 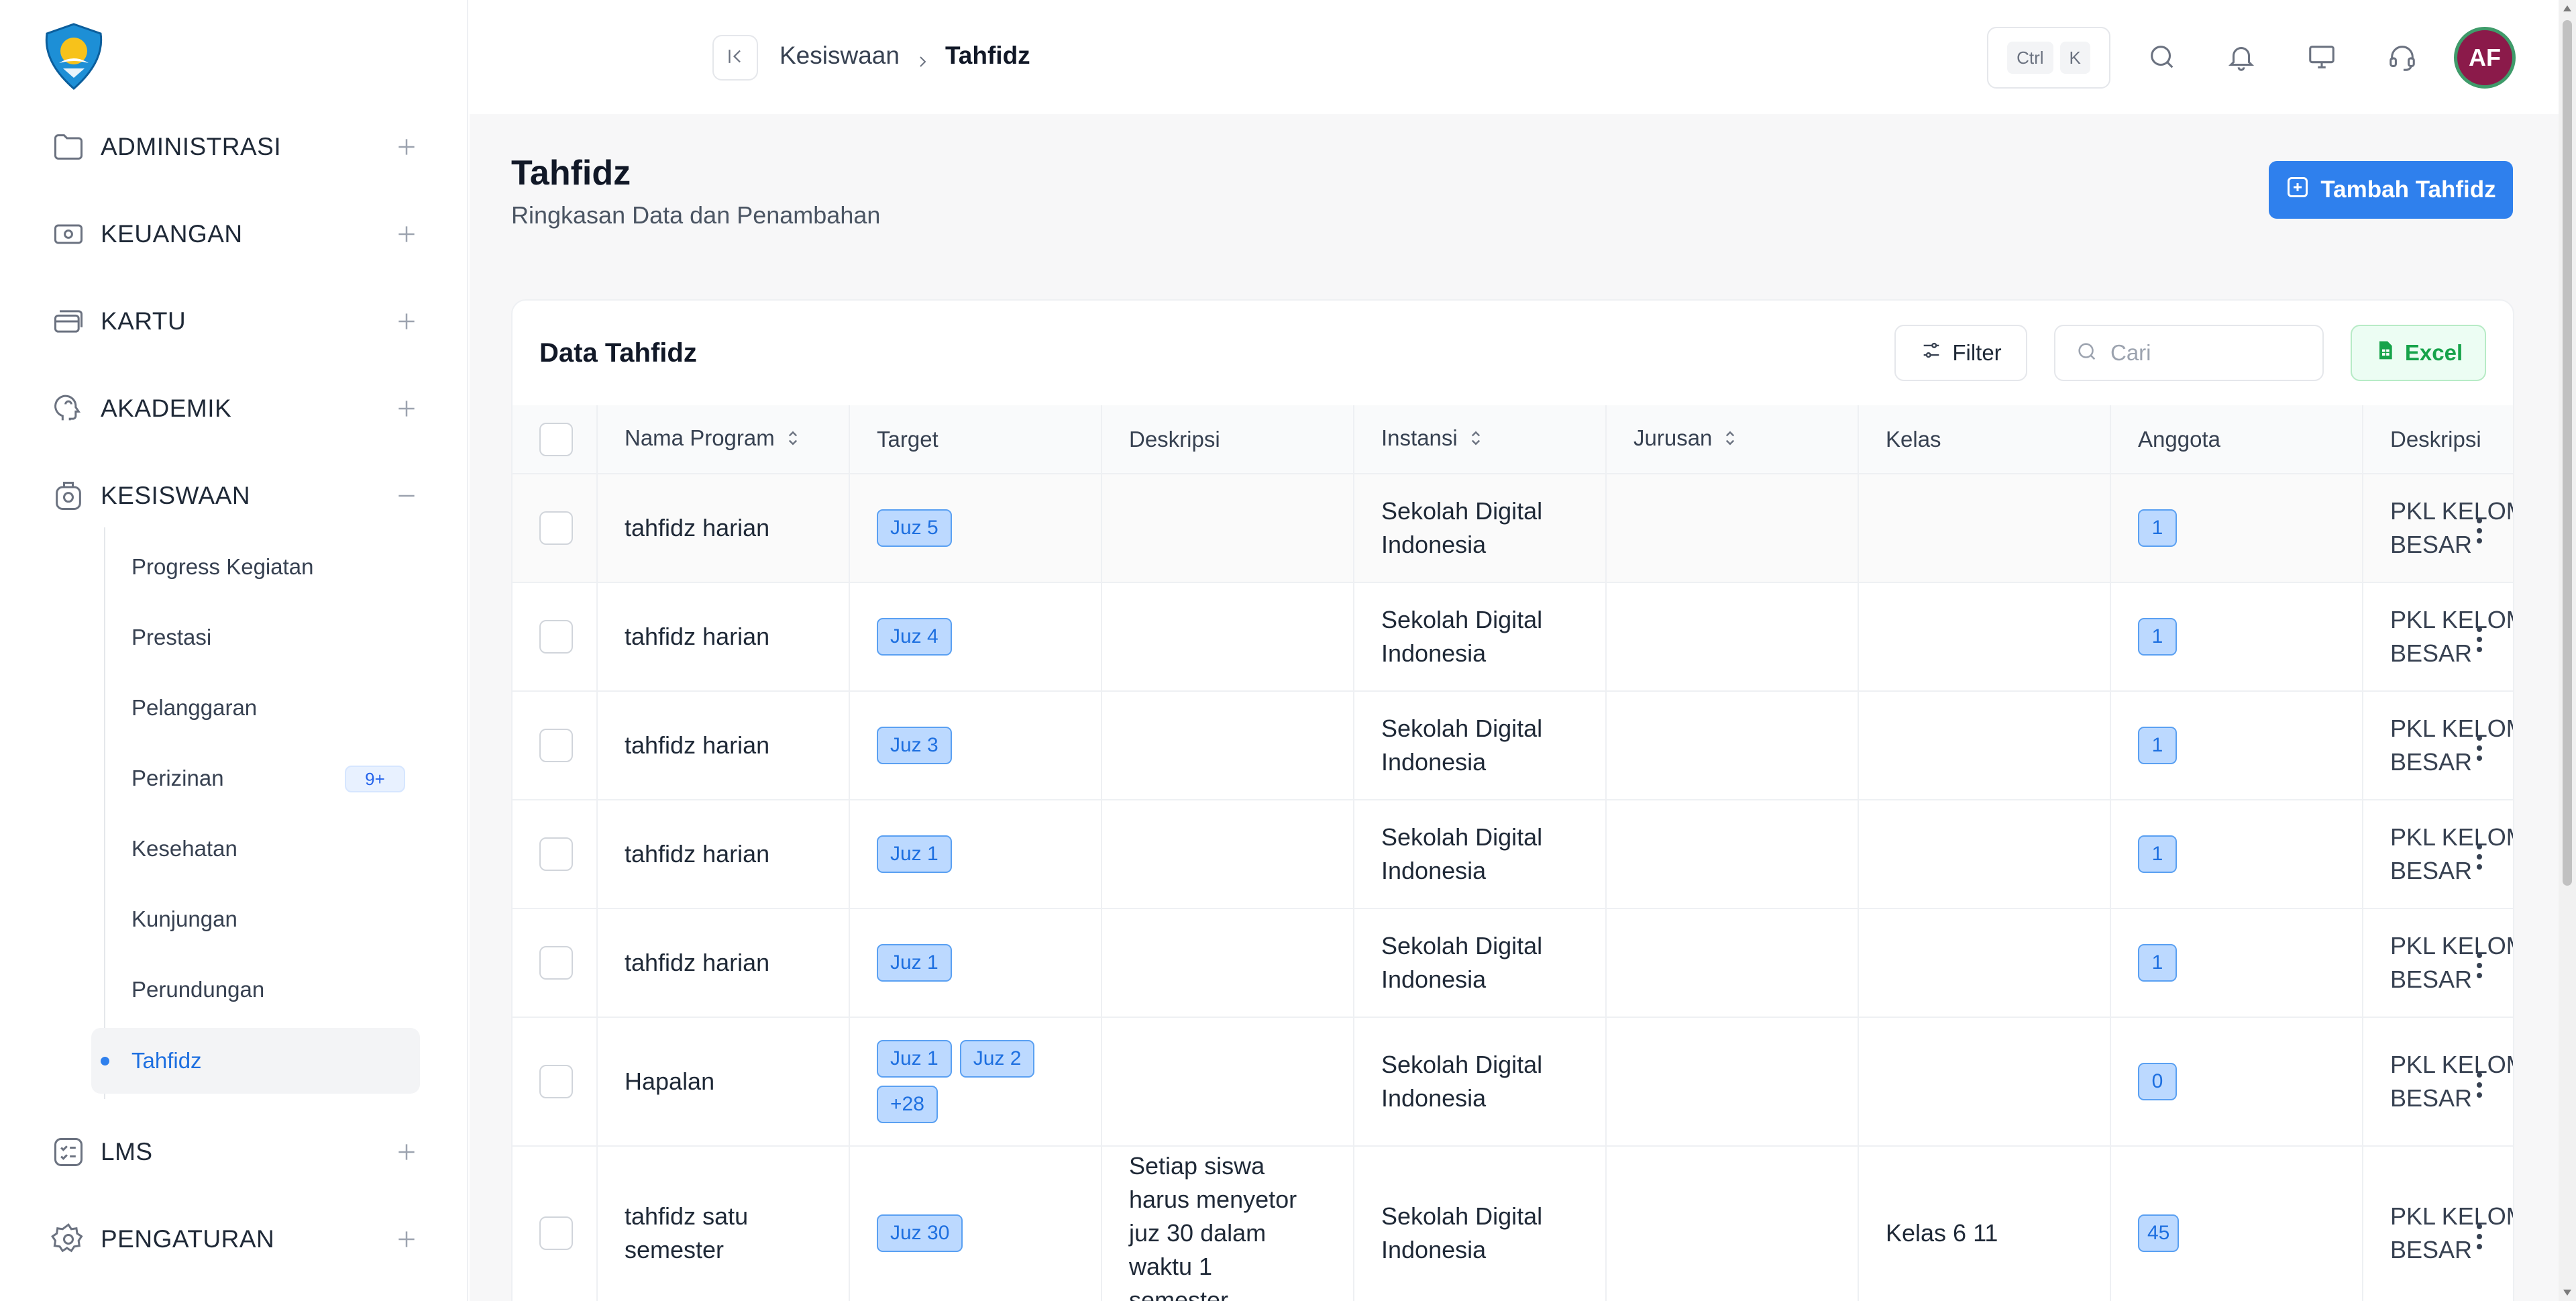 What do you see at coordinates (571, 173) in the screenshot?
I see `page-title: Tahfidz` at bounding box center [571, 173].